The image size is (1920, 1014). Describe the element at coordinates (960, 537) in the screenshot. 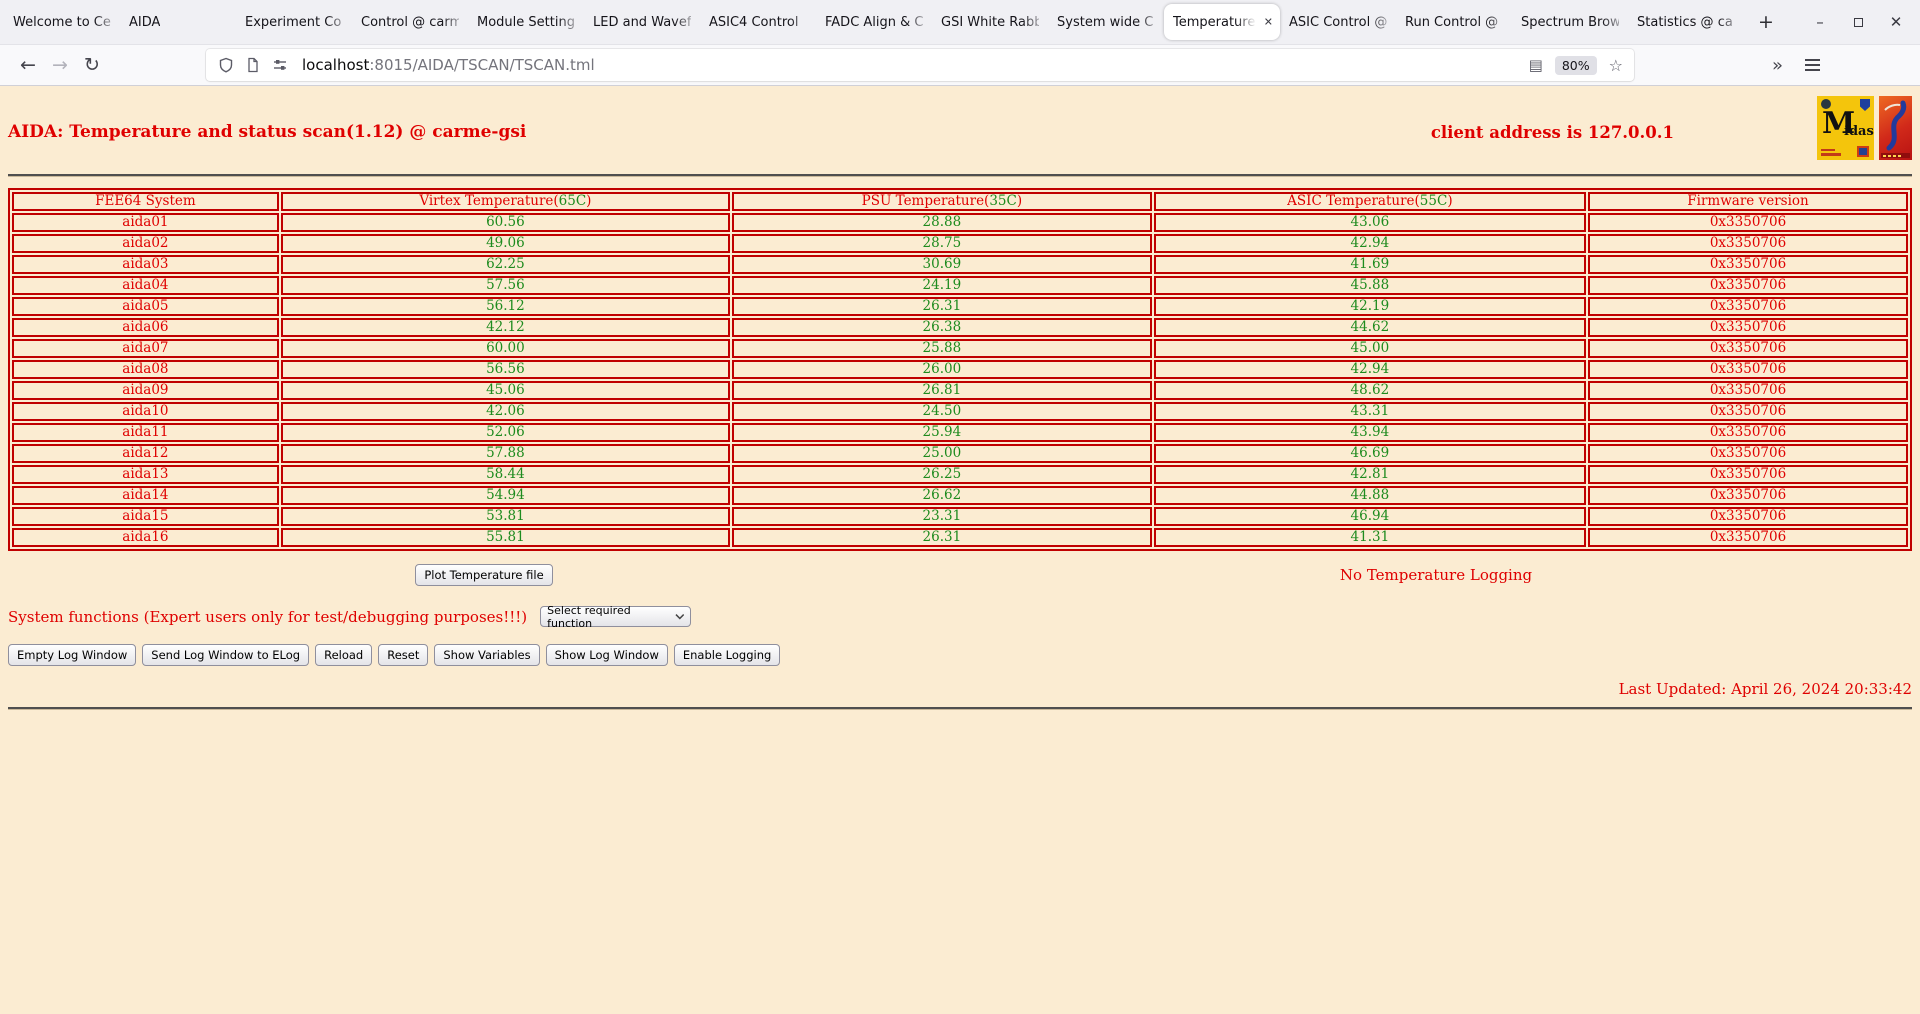

I see `table-row-aida16: aida16 55.81 26.31 41.31 0x3350706` at that location.